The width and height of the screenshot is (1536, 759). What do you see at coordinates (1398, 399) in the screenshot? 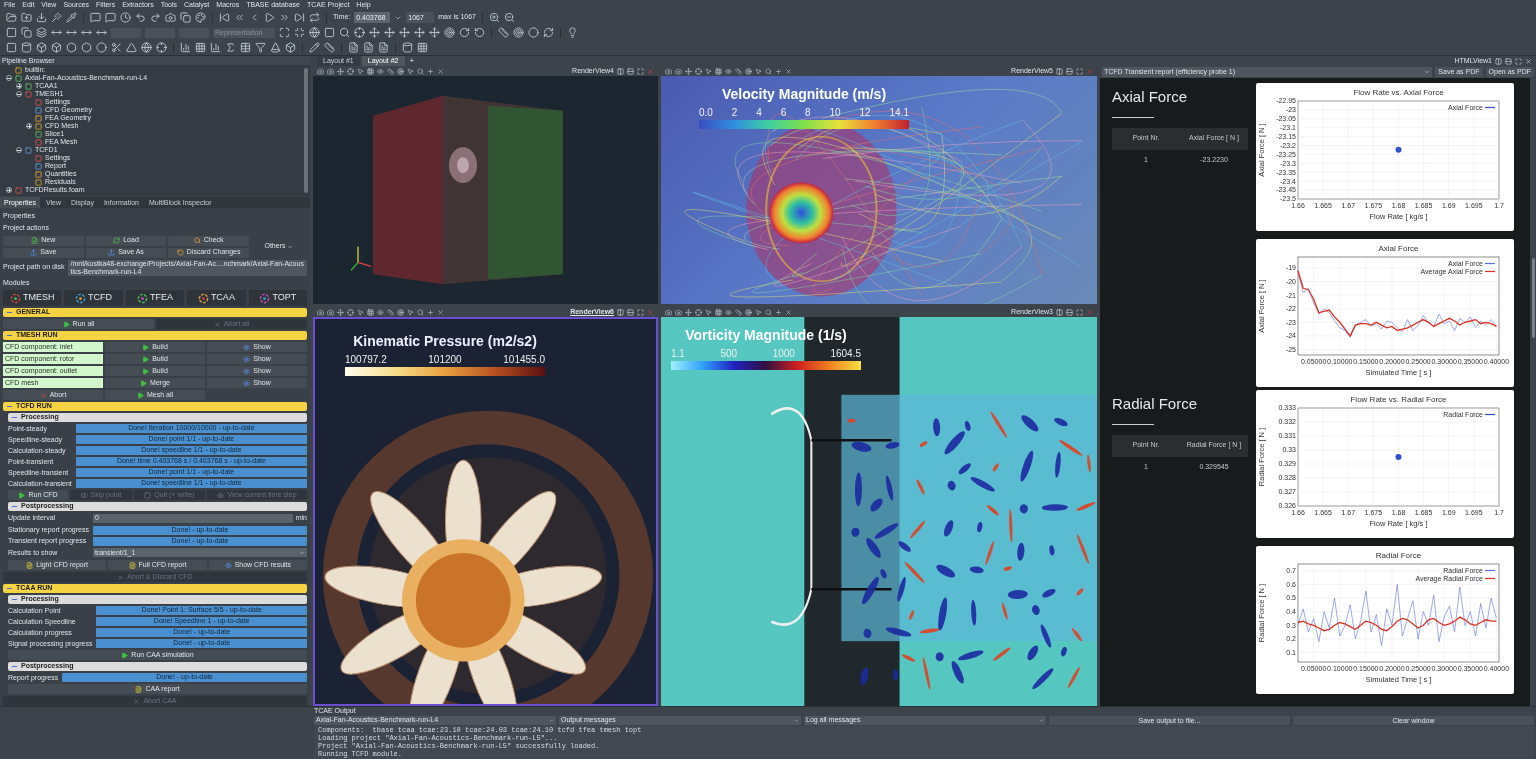
I see `chart-title: Flow Rate vs. Radial Force` at bounding box center [1398, 399].